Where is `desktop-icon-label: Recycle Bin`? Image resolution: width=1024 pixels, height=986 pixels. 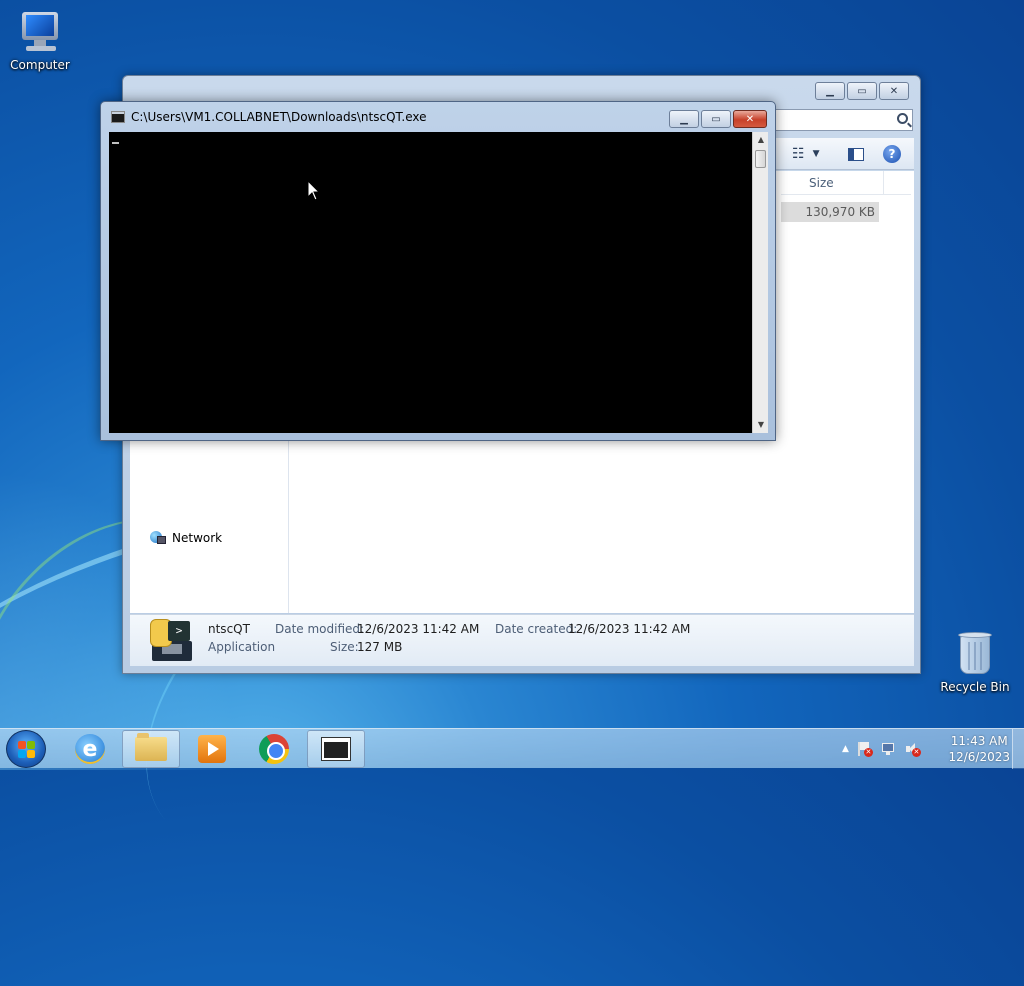
desktop-icon-label: Recycle Bin is located at coordinates (975, 687).